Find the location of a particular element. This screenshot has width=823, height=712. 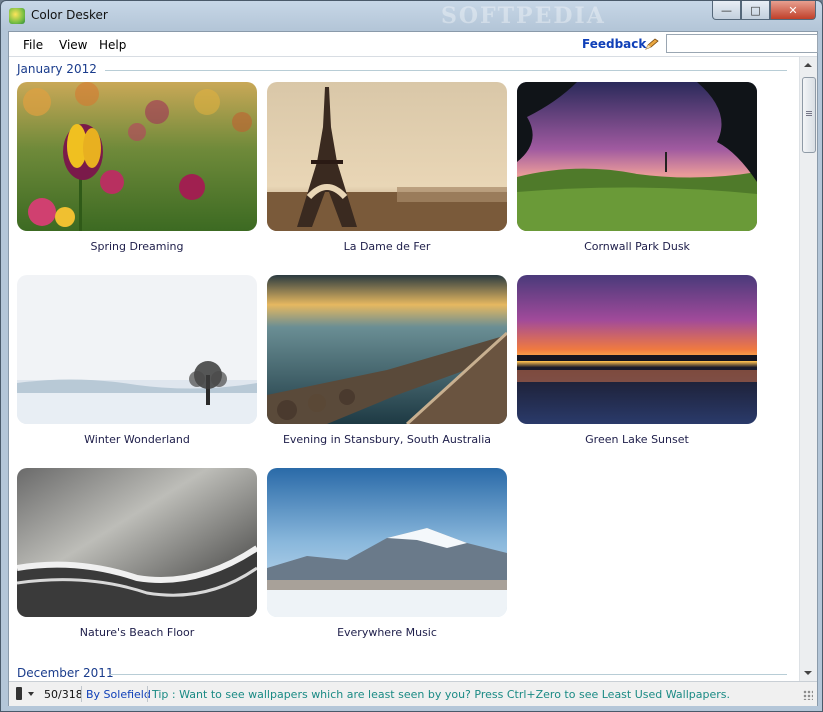

wallpaper-count: 50/318 is located at coordinates (63, 694).